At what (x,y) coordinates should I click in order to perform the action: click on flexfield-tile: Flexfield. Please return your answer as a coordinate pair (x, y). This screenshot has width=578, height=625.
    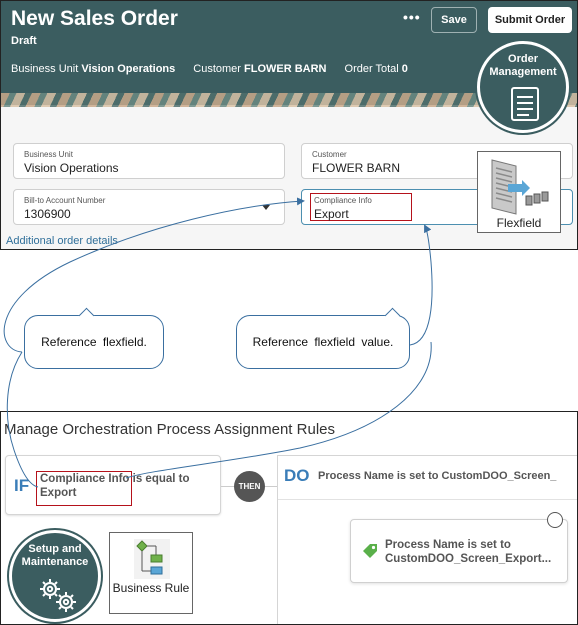
    Looking at the image, I should click on (519, 192).